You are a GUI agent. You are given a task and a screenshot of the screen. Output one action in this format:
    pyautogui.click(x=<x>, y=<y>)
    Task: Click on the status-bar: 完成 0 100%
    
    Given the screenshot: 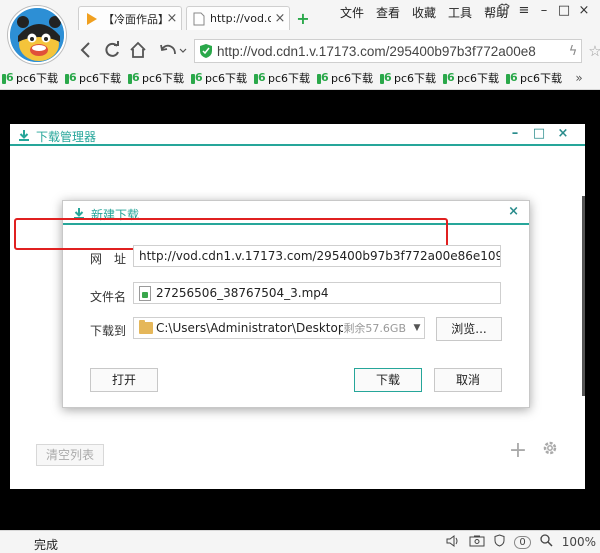 What is the action you would take?
    pyautogui.click(x=300, y=541)
    